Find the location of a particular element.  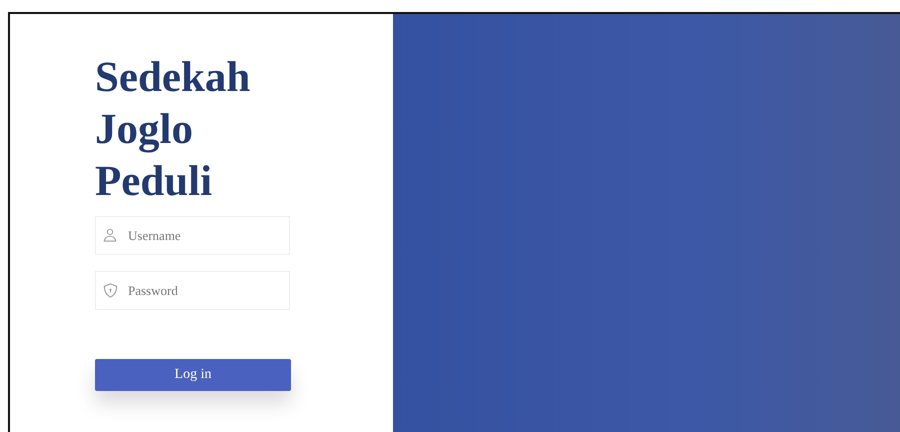

login-button: Log in is located at coordinates (193, 375).